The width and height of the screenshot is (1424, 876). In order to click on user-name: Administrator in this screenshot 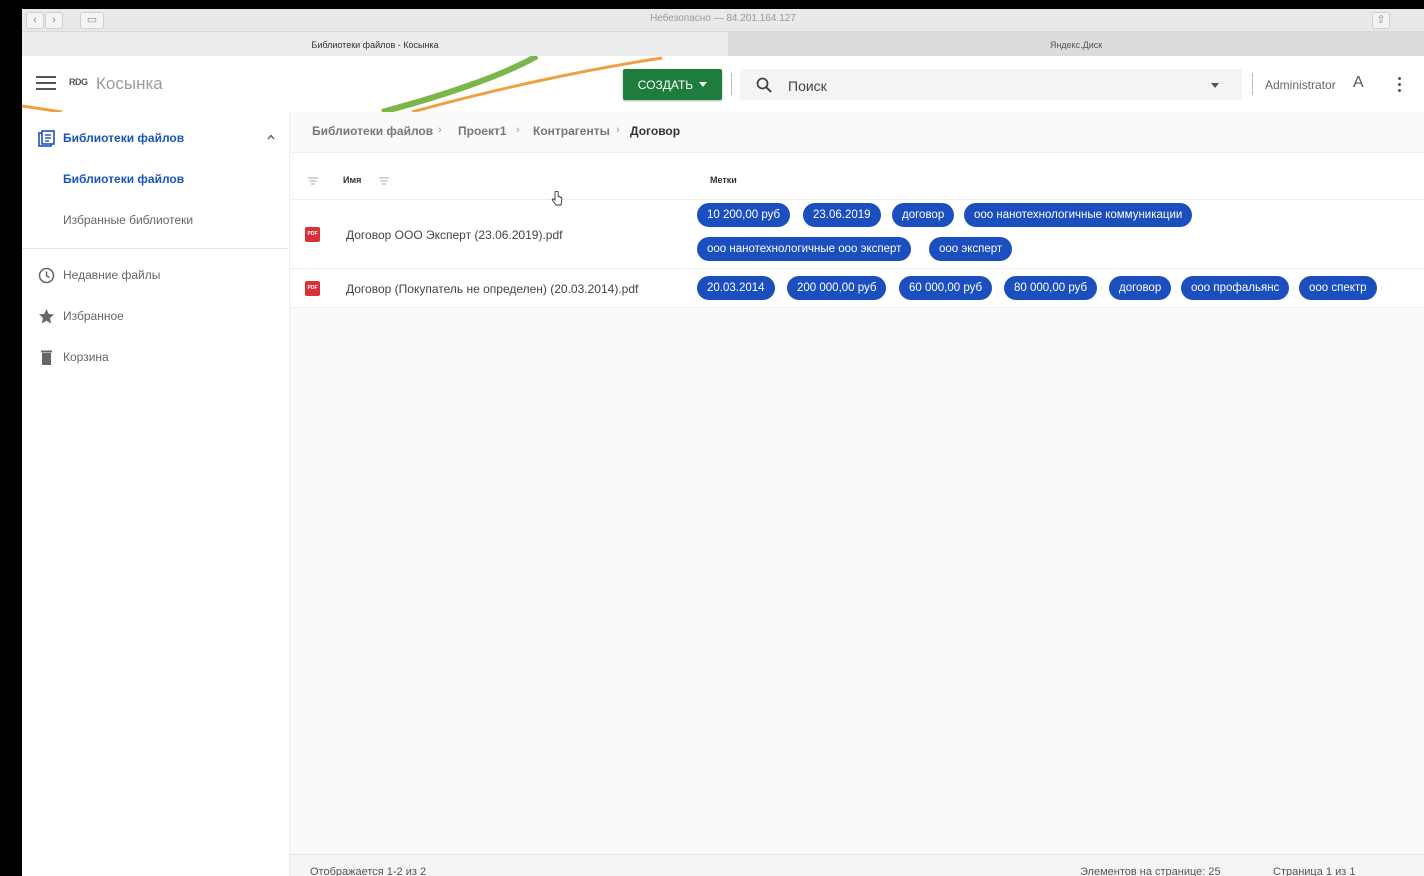, I will do `click(1300, 85)`.